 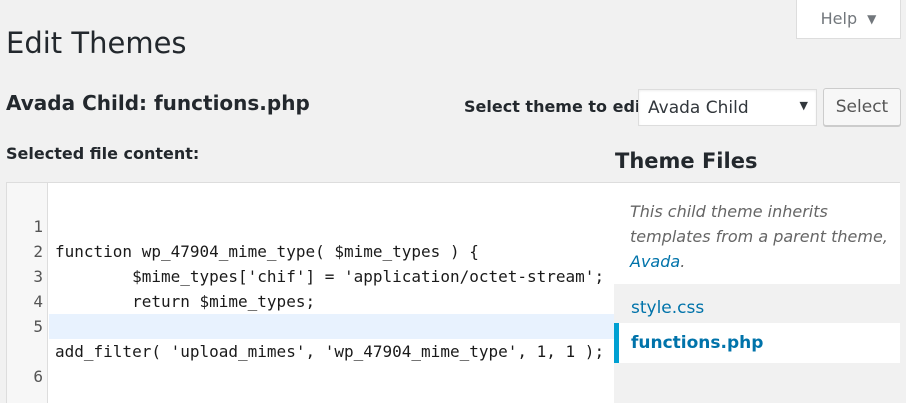 I want to click on code-line: 3 return $mime_types;, so click(x=310, y=275).